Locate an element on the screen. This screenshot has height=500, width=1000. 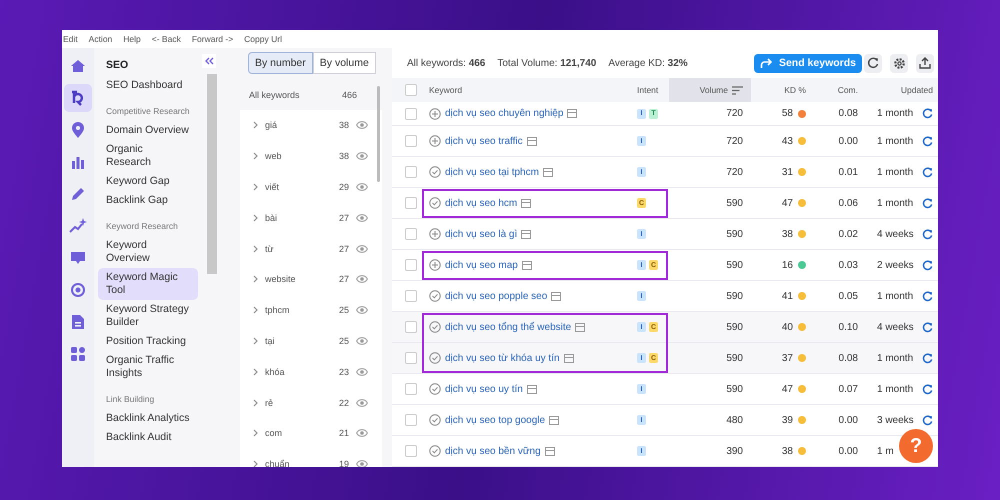
menu-item: <- Back is located at coordinates (166, 39).